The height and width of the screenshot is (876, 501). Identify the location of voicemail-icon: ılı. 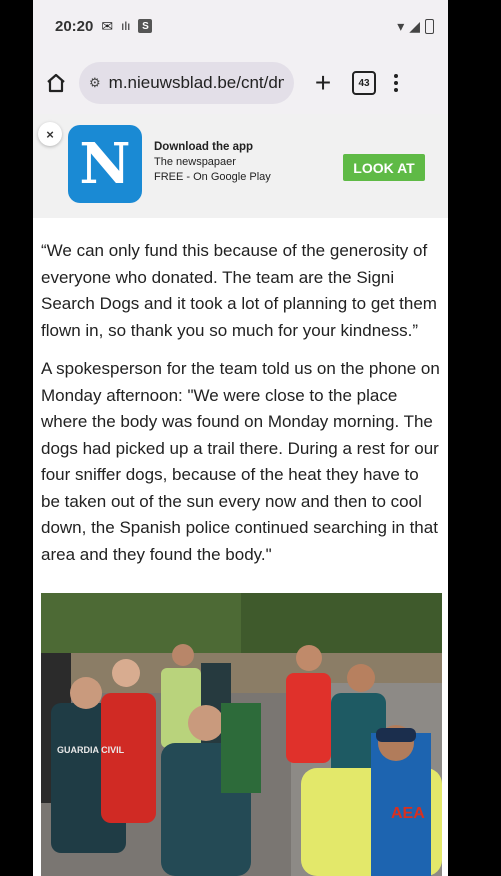
(126, 26).